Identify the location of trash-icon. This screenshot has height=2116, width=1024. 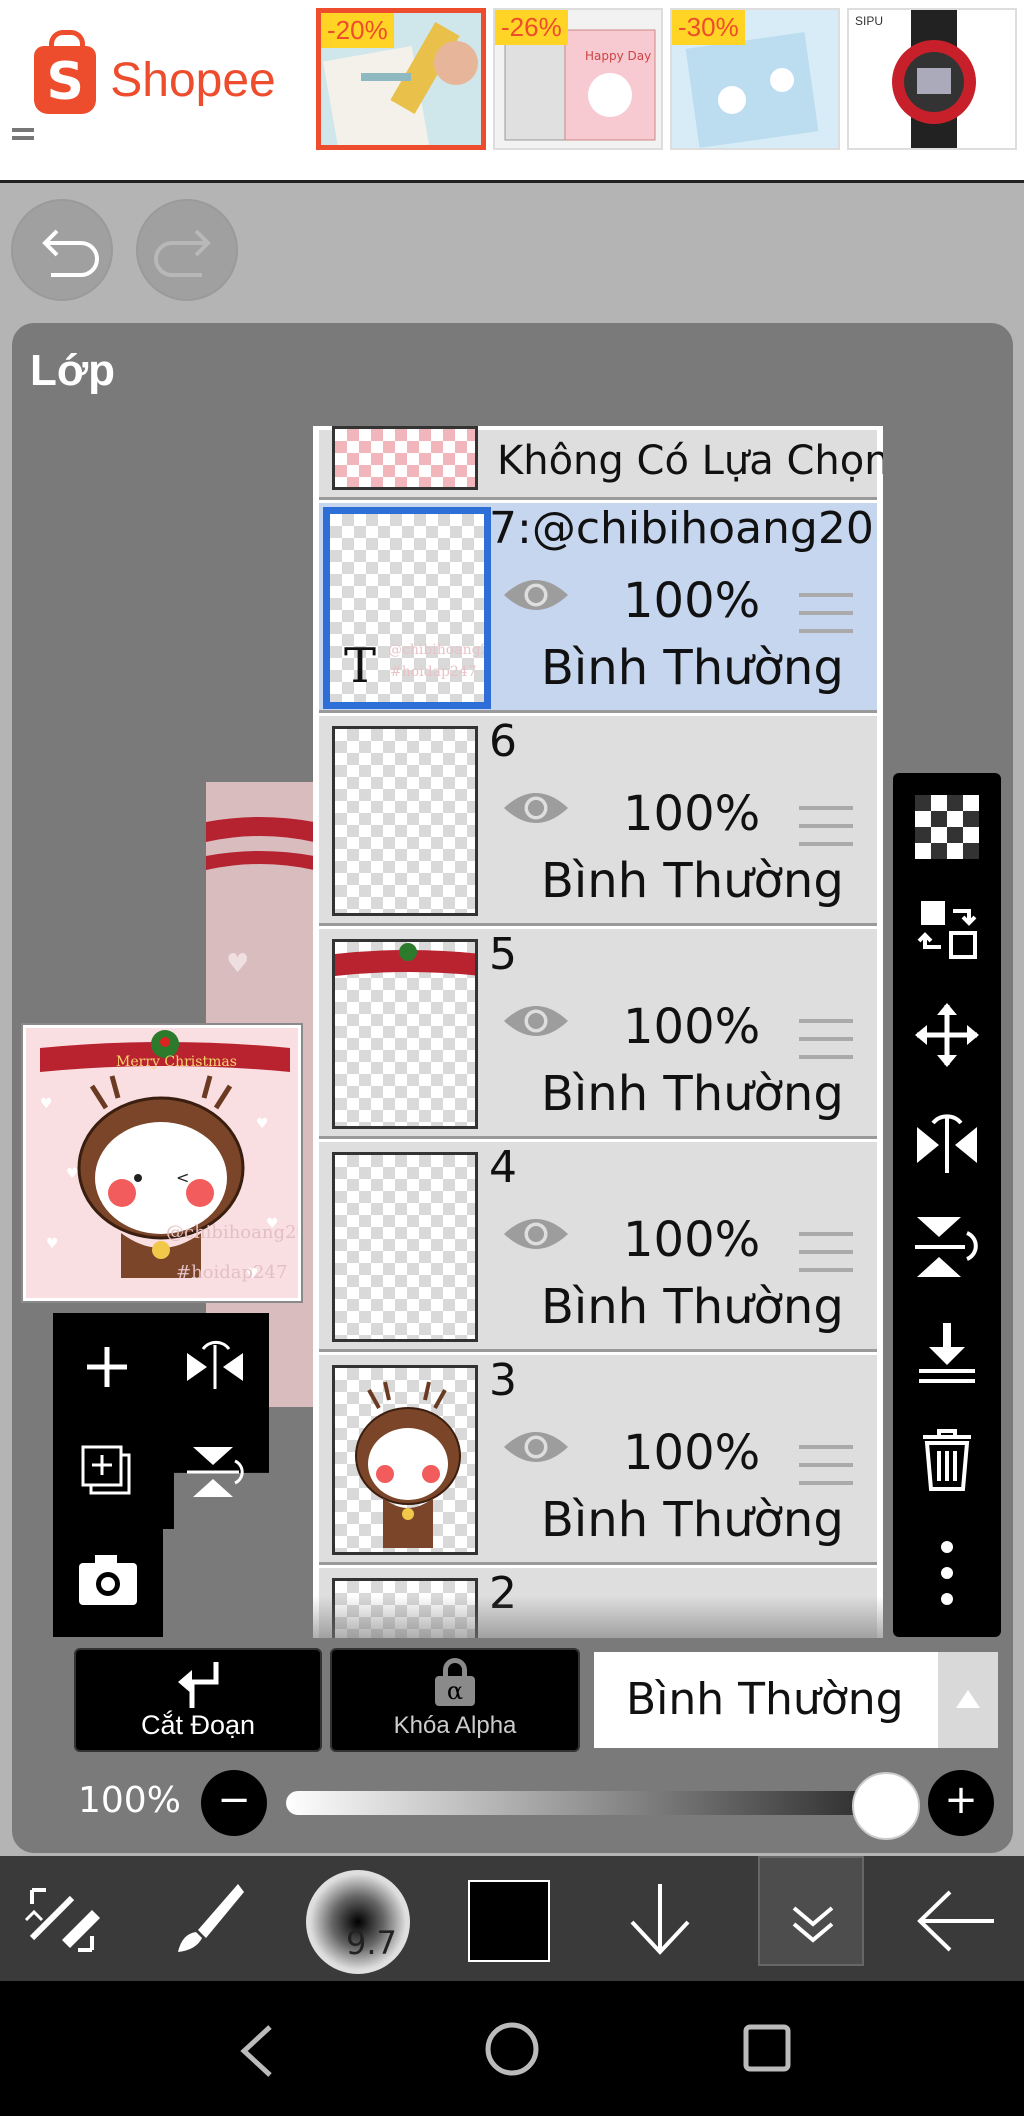
(947, 1459).